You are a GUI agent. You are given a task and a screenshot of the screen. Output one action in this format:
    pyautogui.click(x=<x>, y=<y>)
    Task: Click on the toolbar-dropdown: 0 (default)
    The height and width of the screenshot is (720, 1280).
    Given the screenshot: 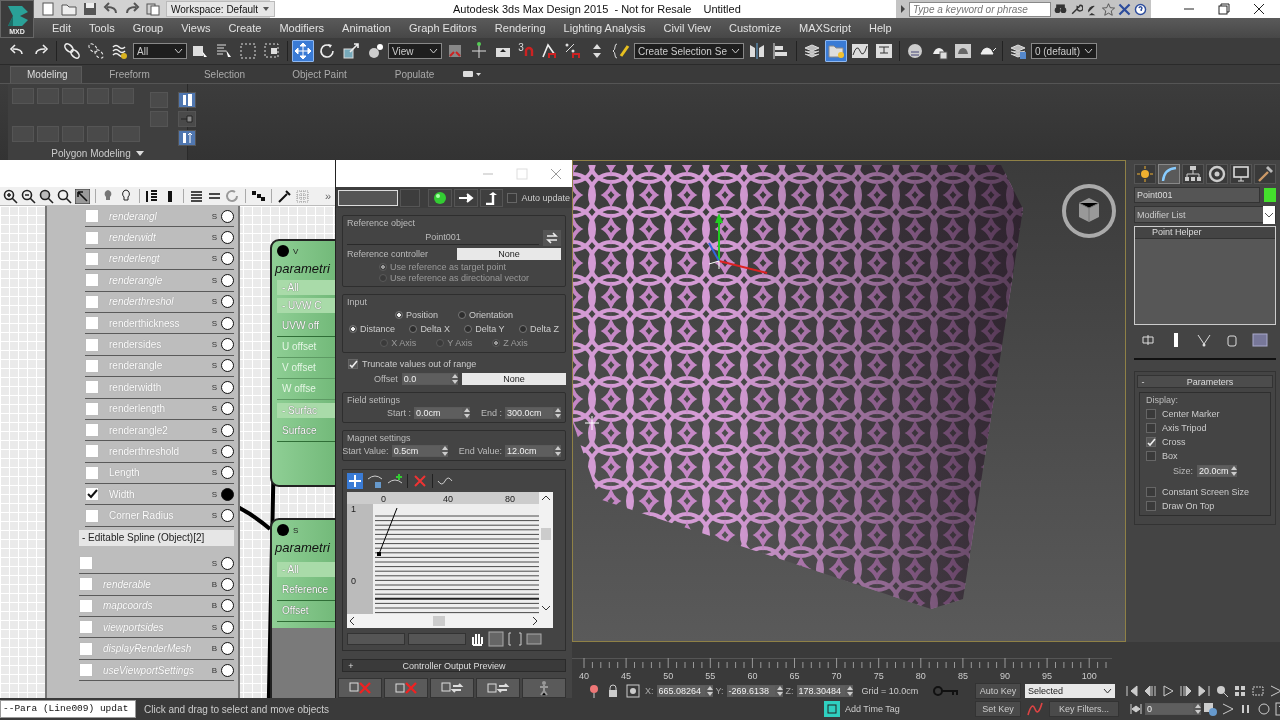 What is the action you would take?
    pyautogui.click(x=1063, y=51)
    